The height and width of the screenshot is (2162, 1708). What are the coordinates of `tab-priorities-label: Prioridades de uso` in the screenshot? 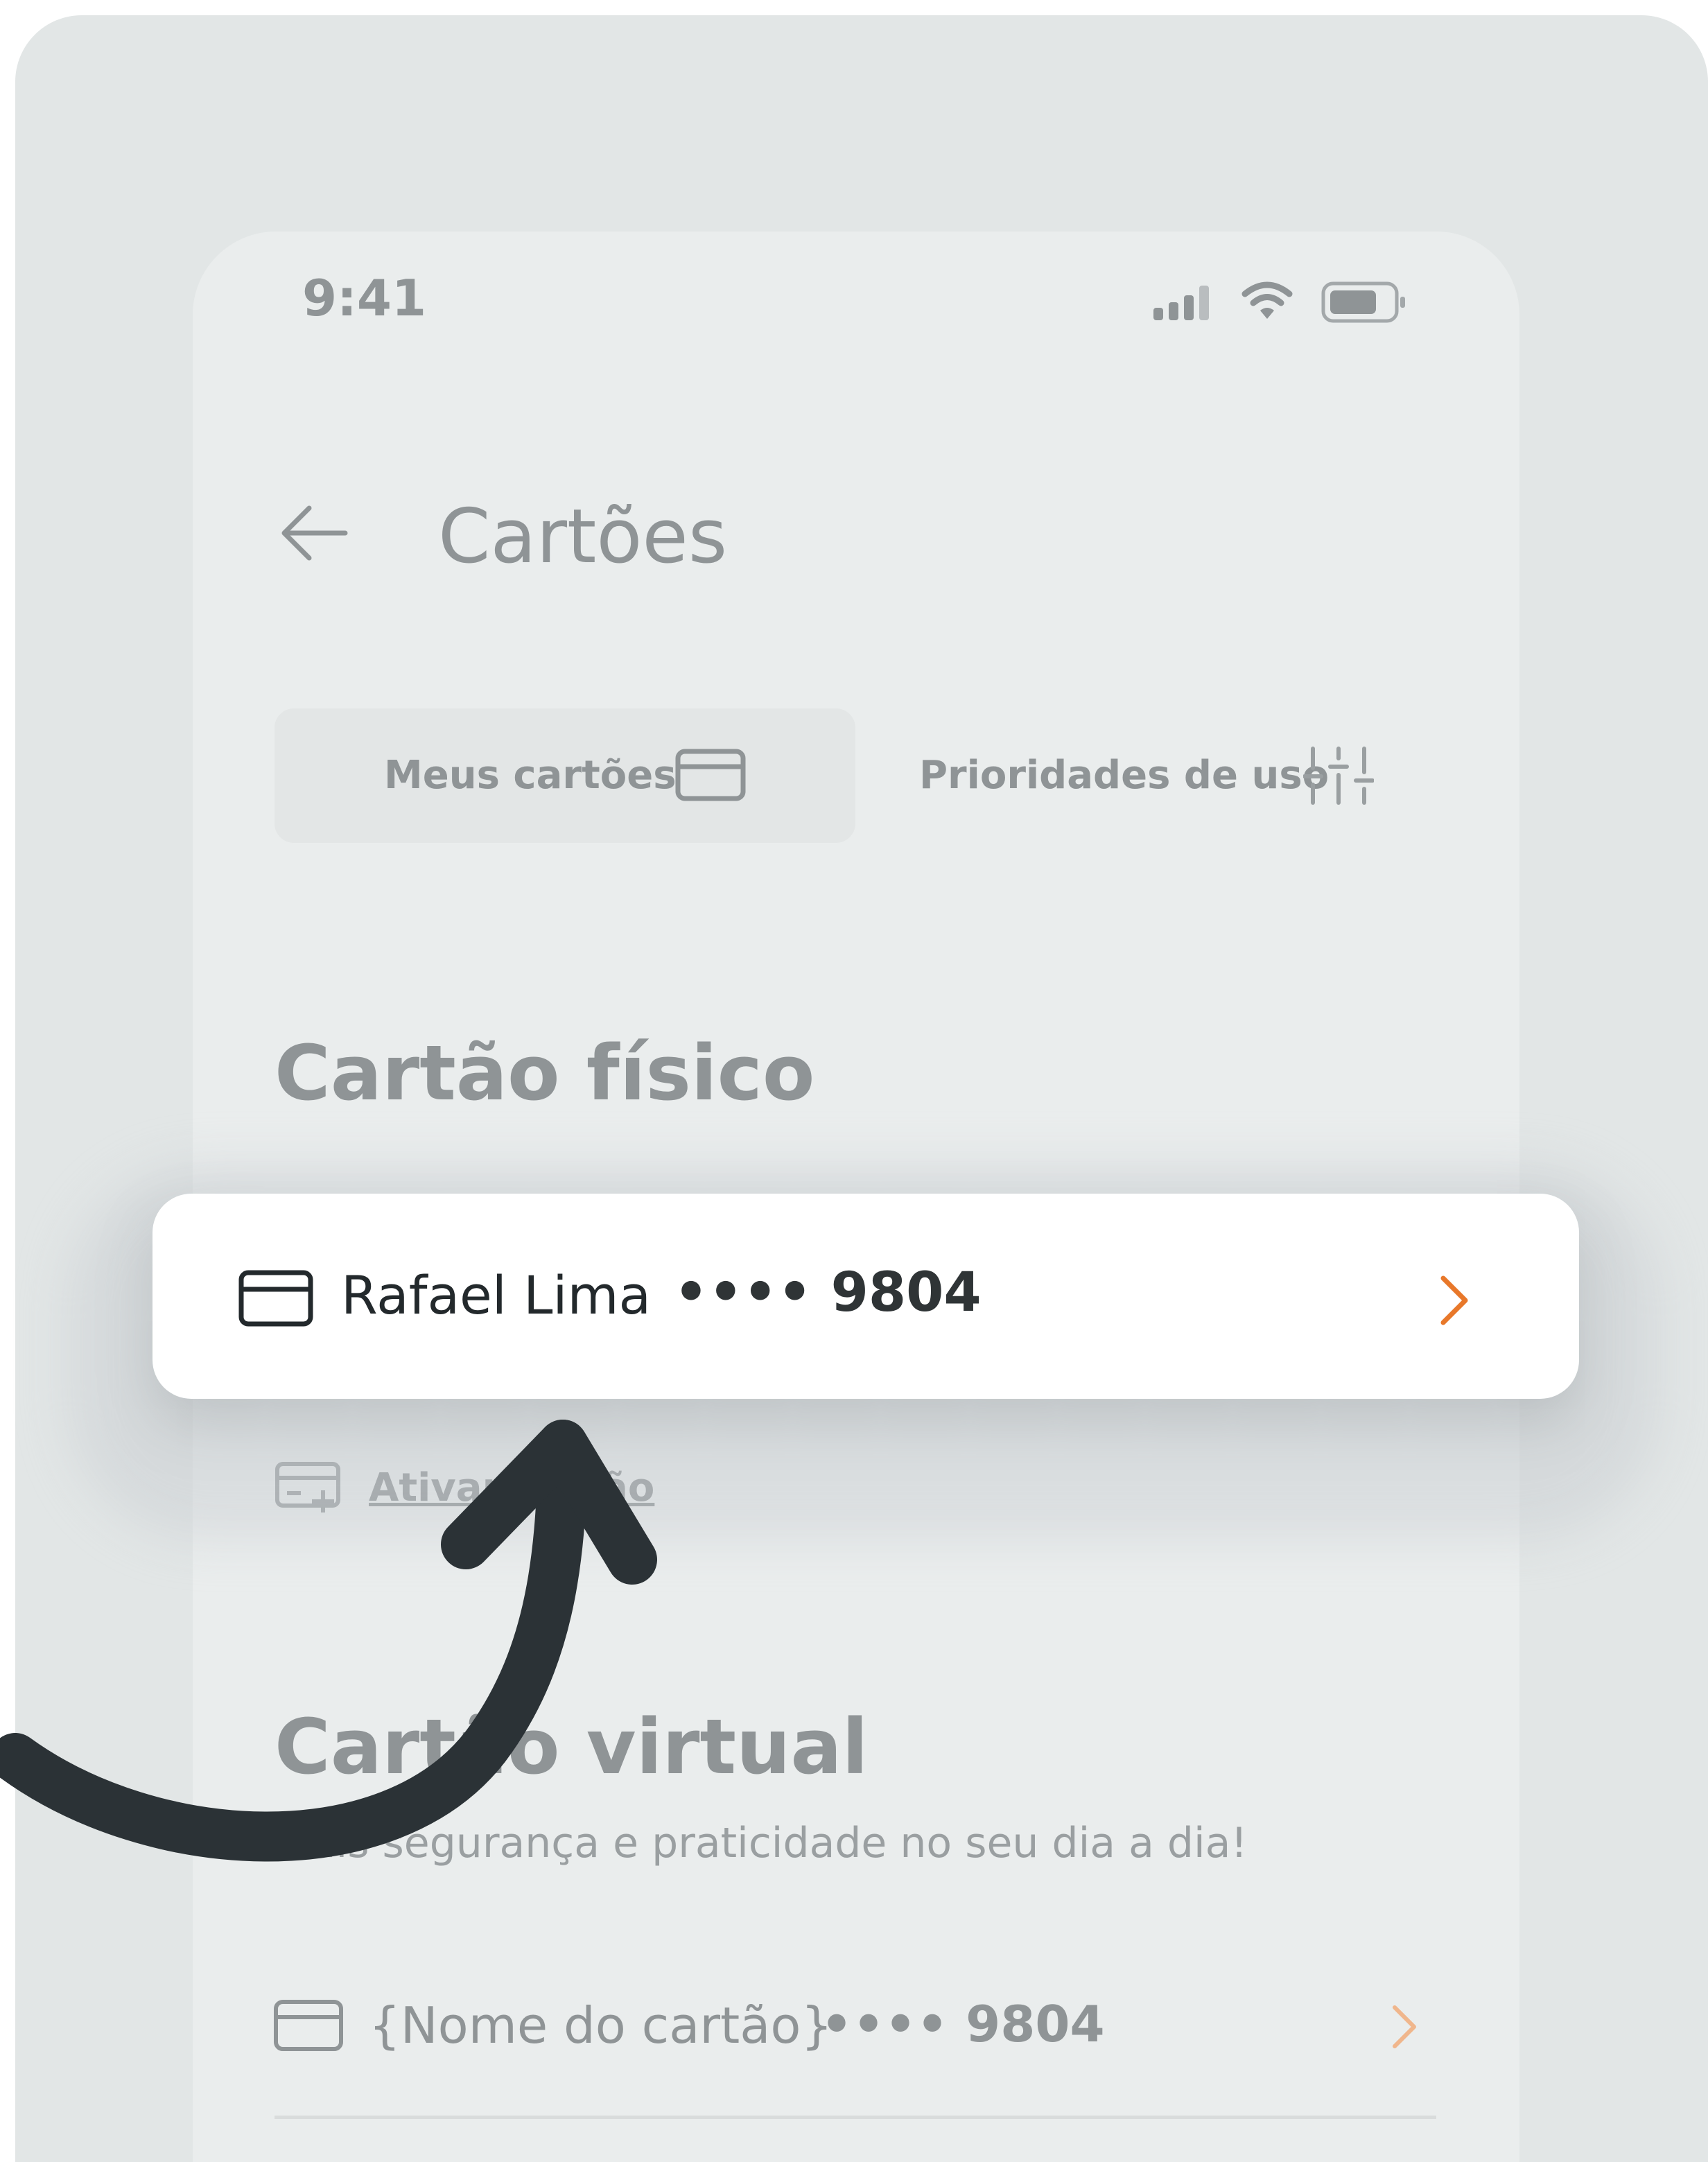 It's located at (1124, 775).